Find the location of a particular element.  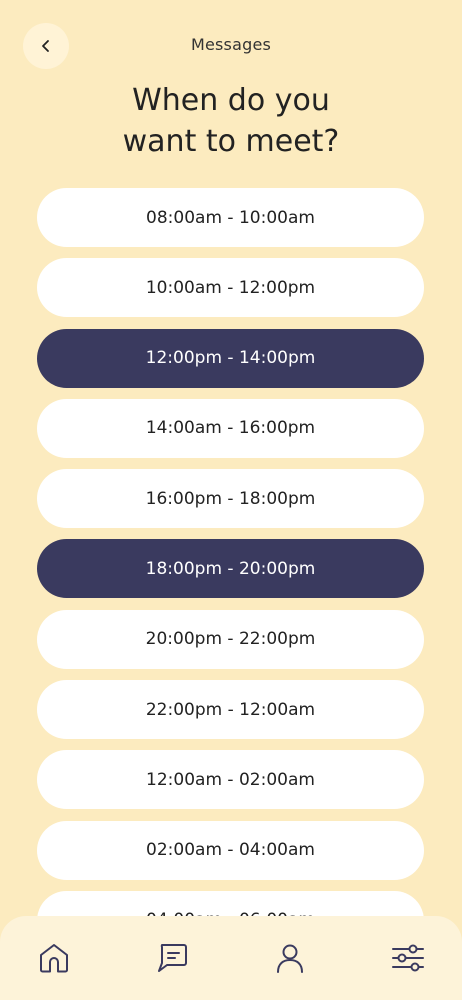

time-slot: 12:00pm - 14:00pm is located at coordinates (230, 358).